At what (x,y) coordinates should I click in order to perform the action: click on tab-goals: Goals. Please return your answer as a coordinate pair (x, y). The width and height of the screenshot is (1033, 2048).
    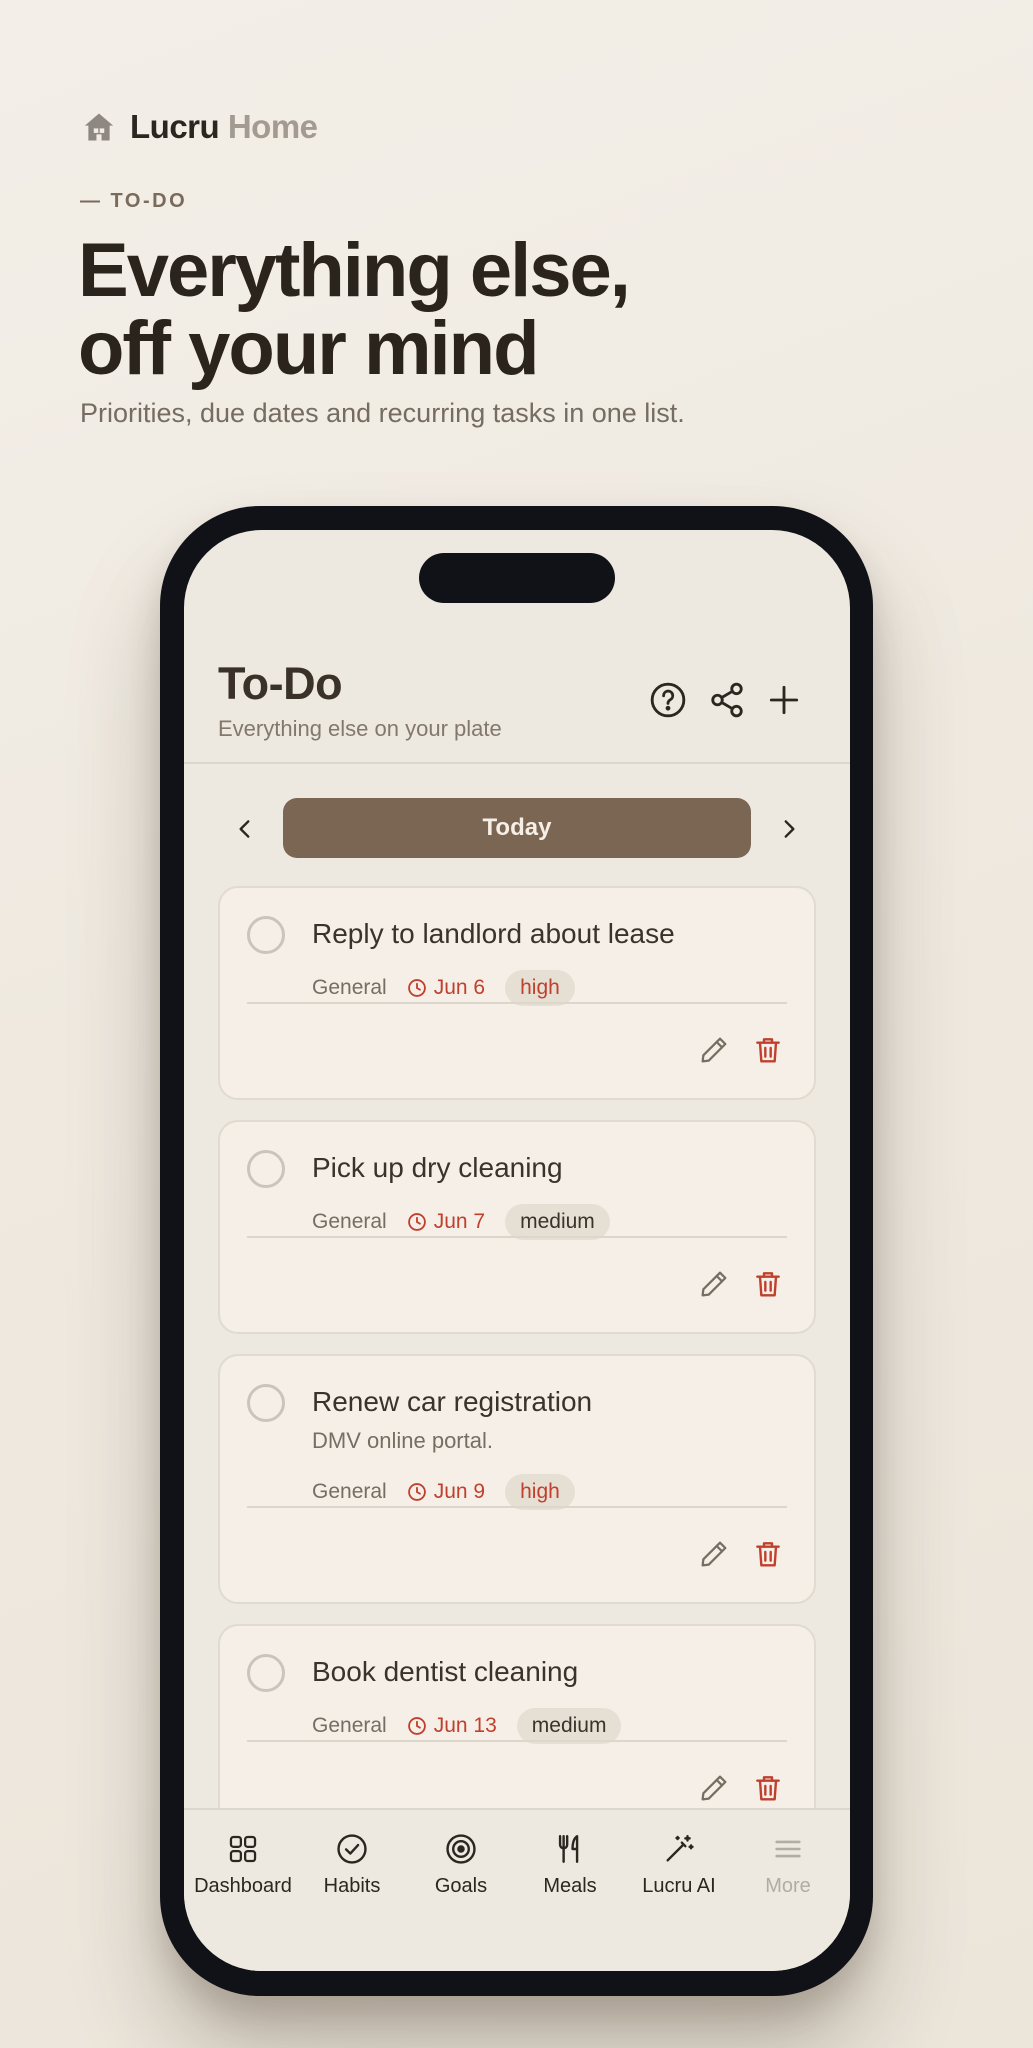
    Looking at the image, I should click on (461, 1865).